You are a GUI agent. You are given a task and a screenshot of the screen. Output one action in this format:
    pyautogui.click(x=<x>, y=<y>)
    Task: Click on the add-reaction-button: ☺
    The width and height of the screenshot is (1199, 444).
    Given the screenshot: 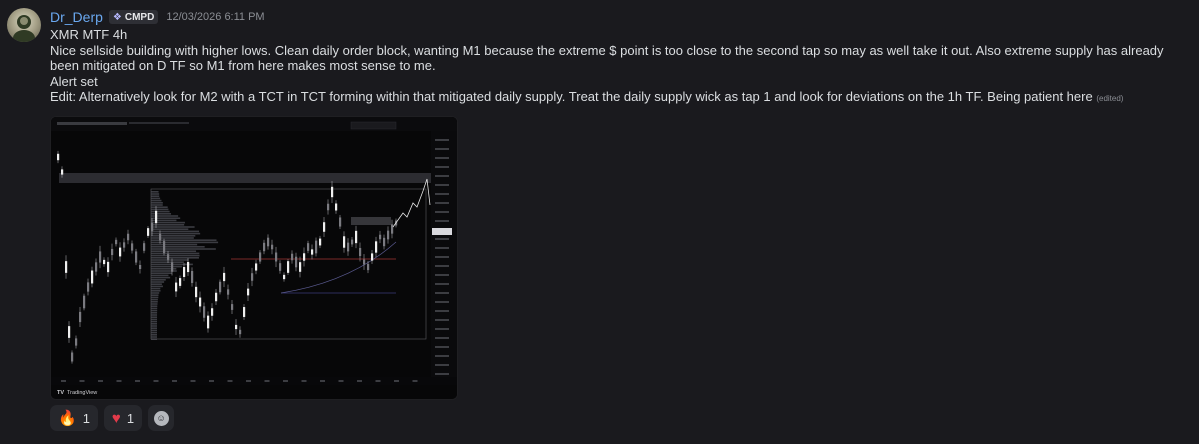 What is the action you would take?
    pyautogui.click(x=161, y=418)
    